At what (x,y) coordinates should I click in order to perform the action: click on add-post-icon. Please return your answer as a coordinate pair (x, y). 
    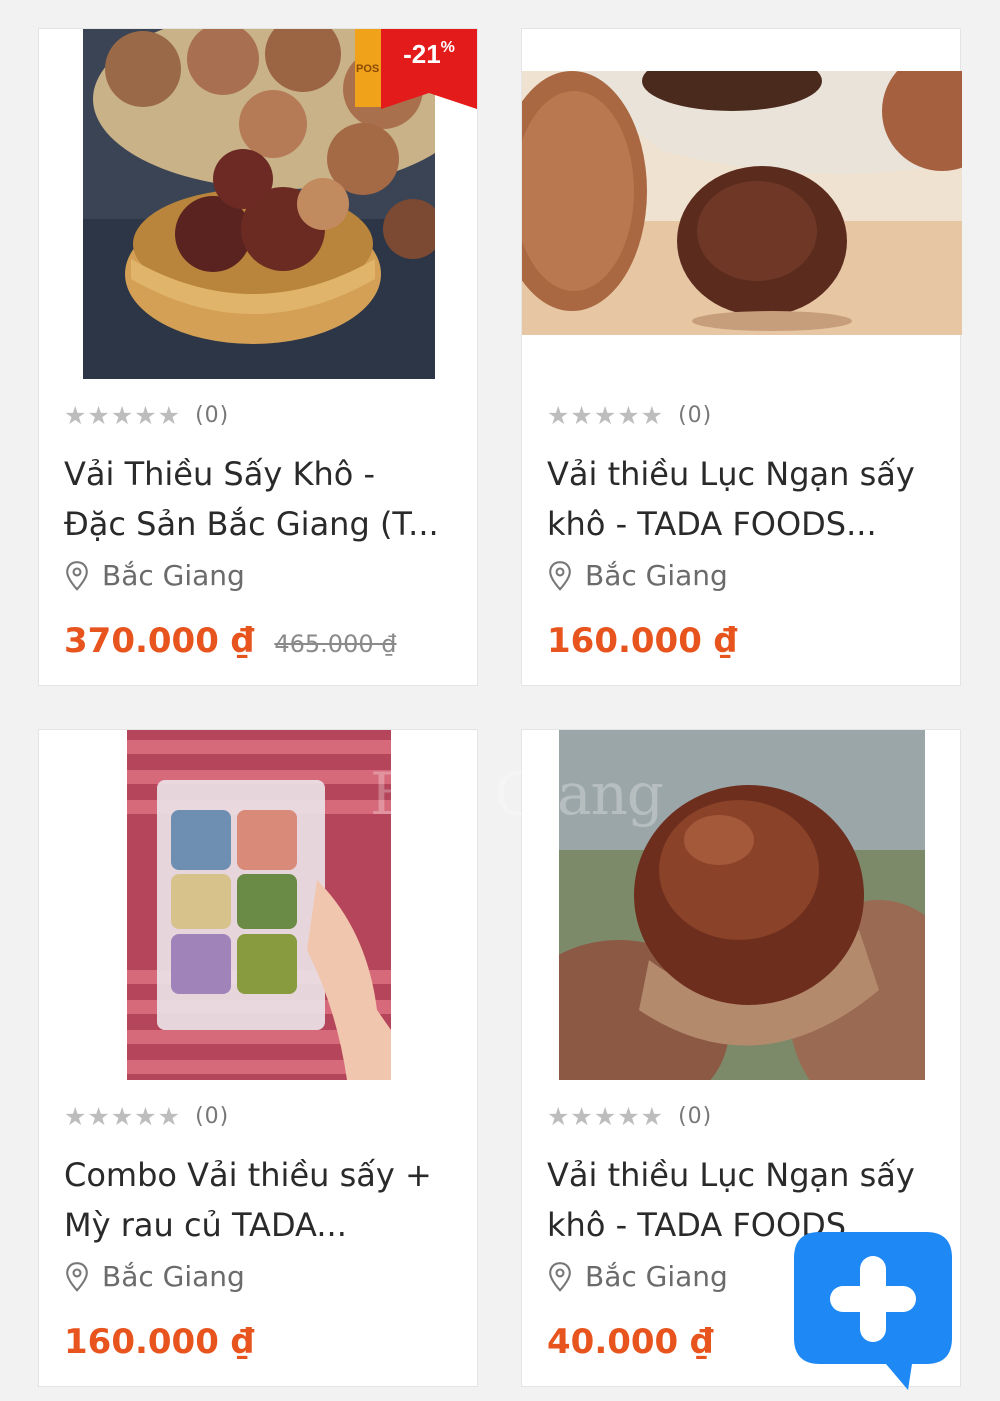
    Looking at the image, I should click on (873, 1311).